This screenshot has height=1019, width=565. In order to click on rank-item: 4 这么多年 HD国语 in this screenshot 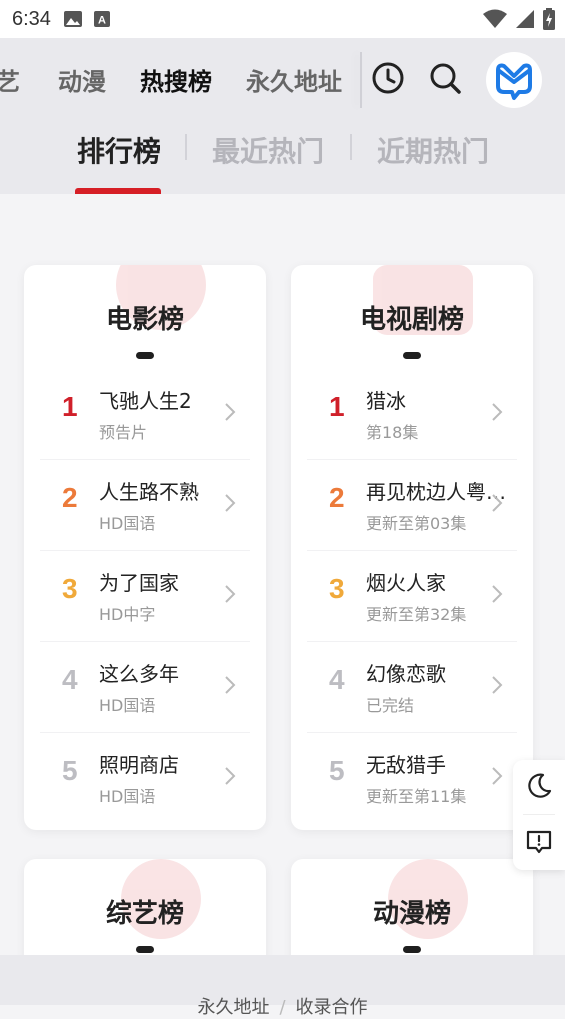, I will do `click(145, 687)`.